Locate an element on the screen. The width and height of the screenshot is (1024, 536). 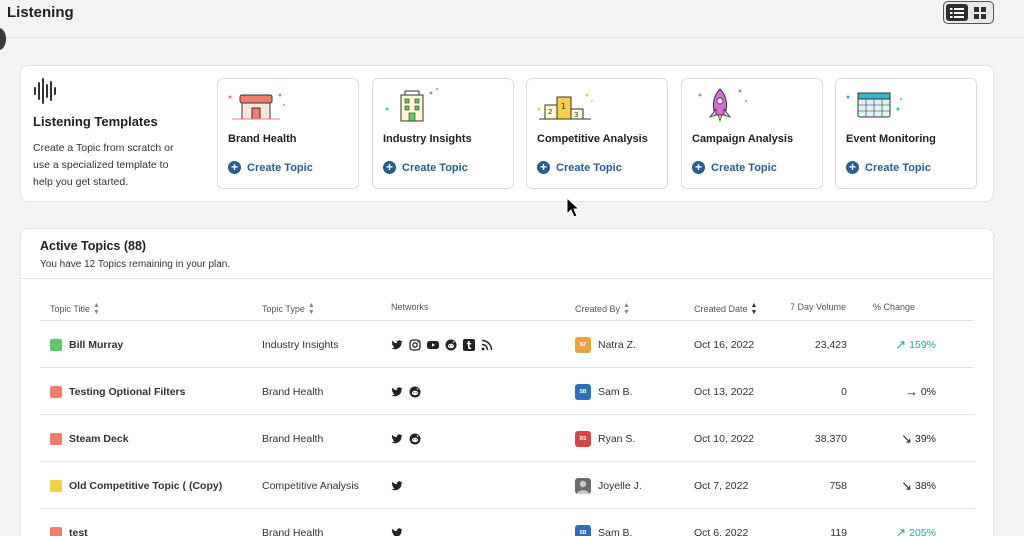
sort-descending-icon: ▲ ▼ is located at coordinates (754, 309).